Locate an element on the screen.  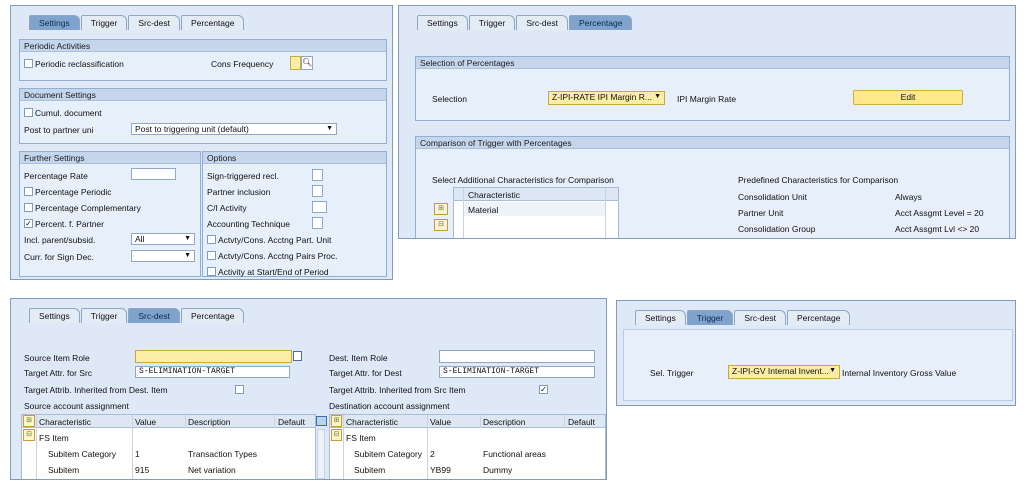
scrollbar is located at coordinates (321, 454).